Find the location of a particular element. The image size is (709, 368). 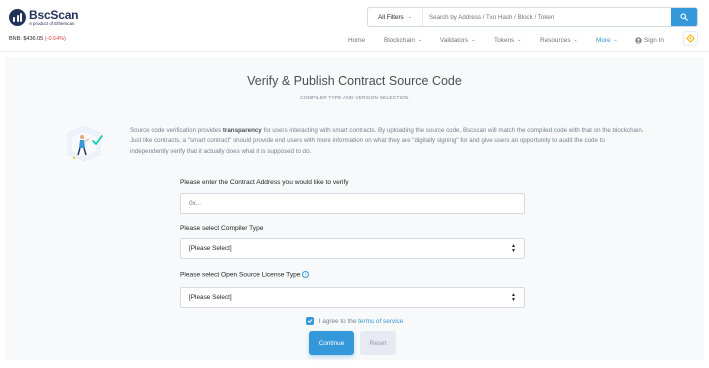

nav-more: More ⌄ is located at coordinates (607, 40).